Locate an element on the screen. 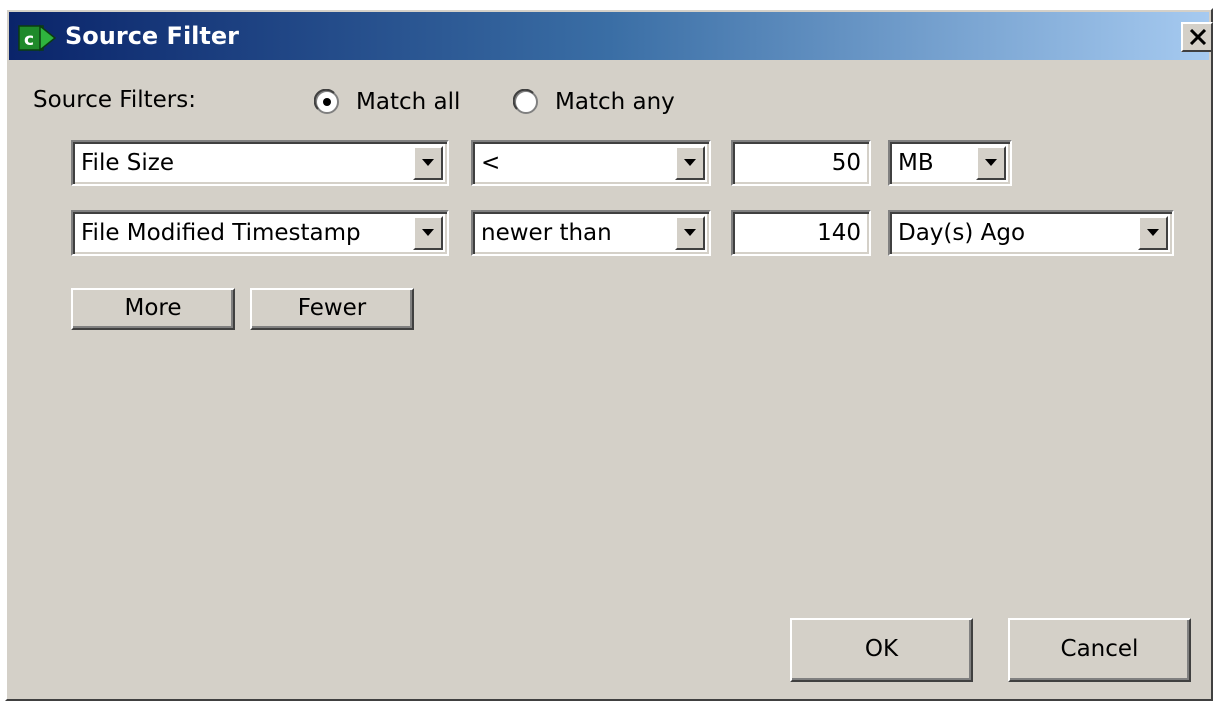 The image size is (1213, 701). close-icon is located at coordinates (1198, 37).